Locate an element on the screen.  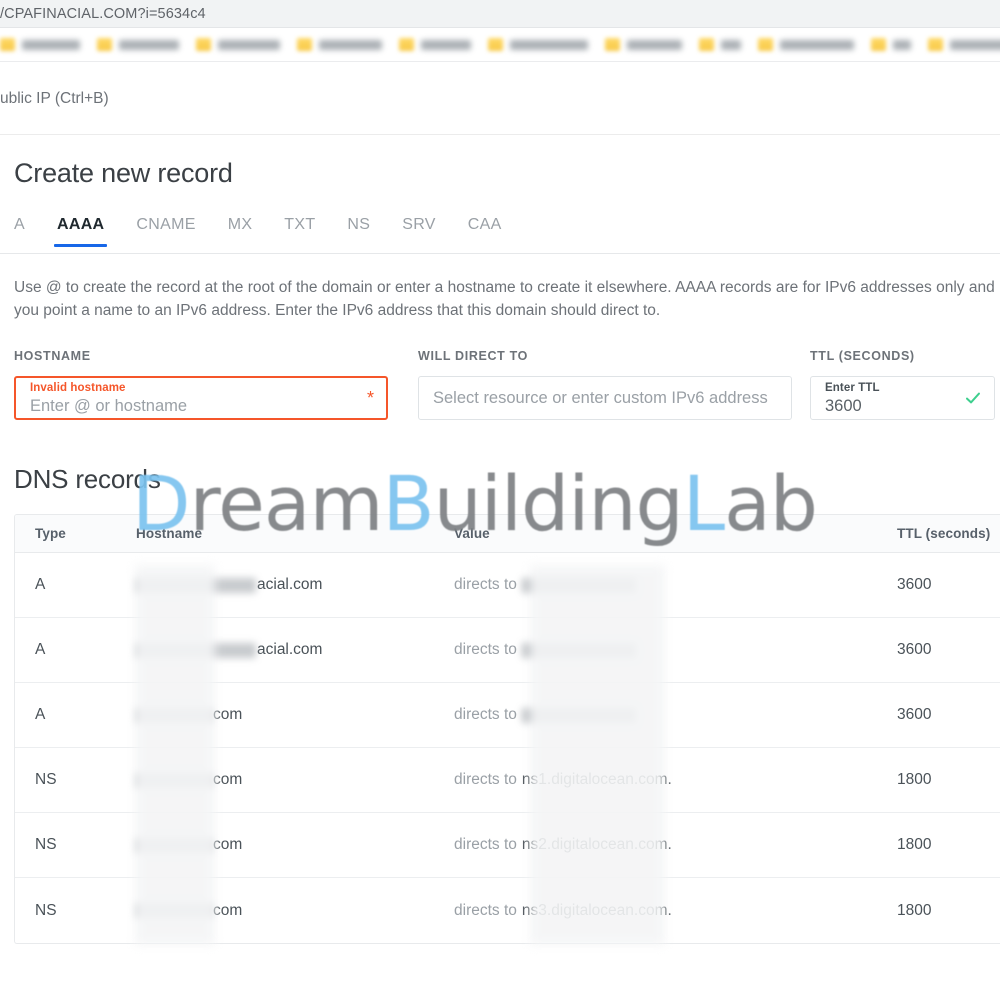
will-direct-to-label: WILL DIRECT TO is located at coordinates (473, 356).